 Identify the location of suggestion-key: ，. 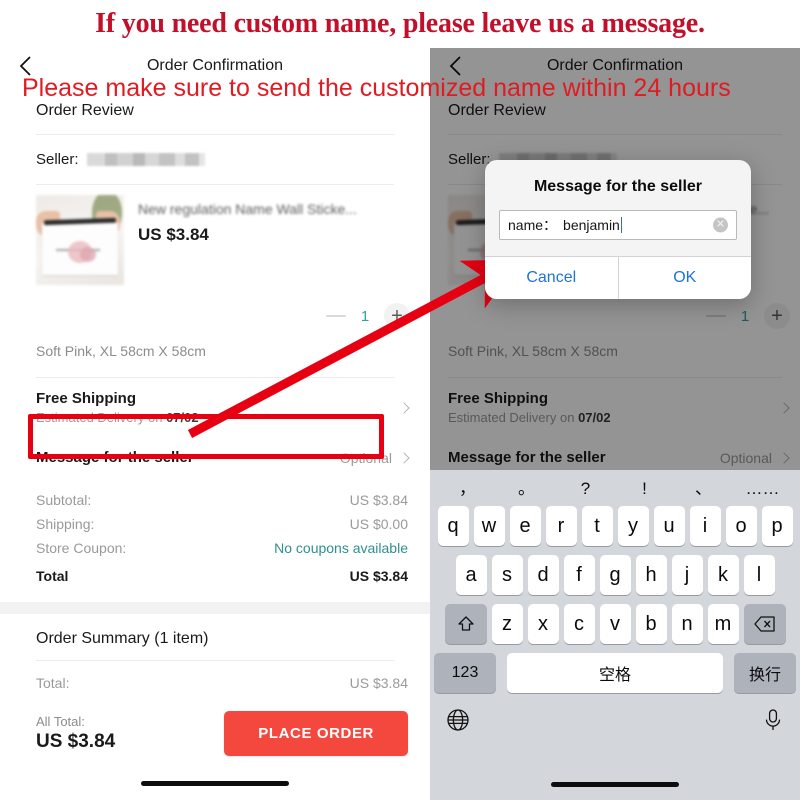
(467, 488).